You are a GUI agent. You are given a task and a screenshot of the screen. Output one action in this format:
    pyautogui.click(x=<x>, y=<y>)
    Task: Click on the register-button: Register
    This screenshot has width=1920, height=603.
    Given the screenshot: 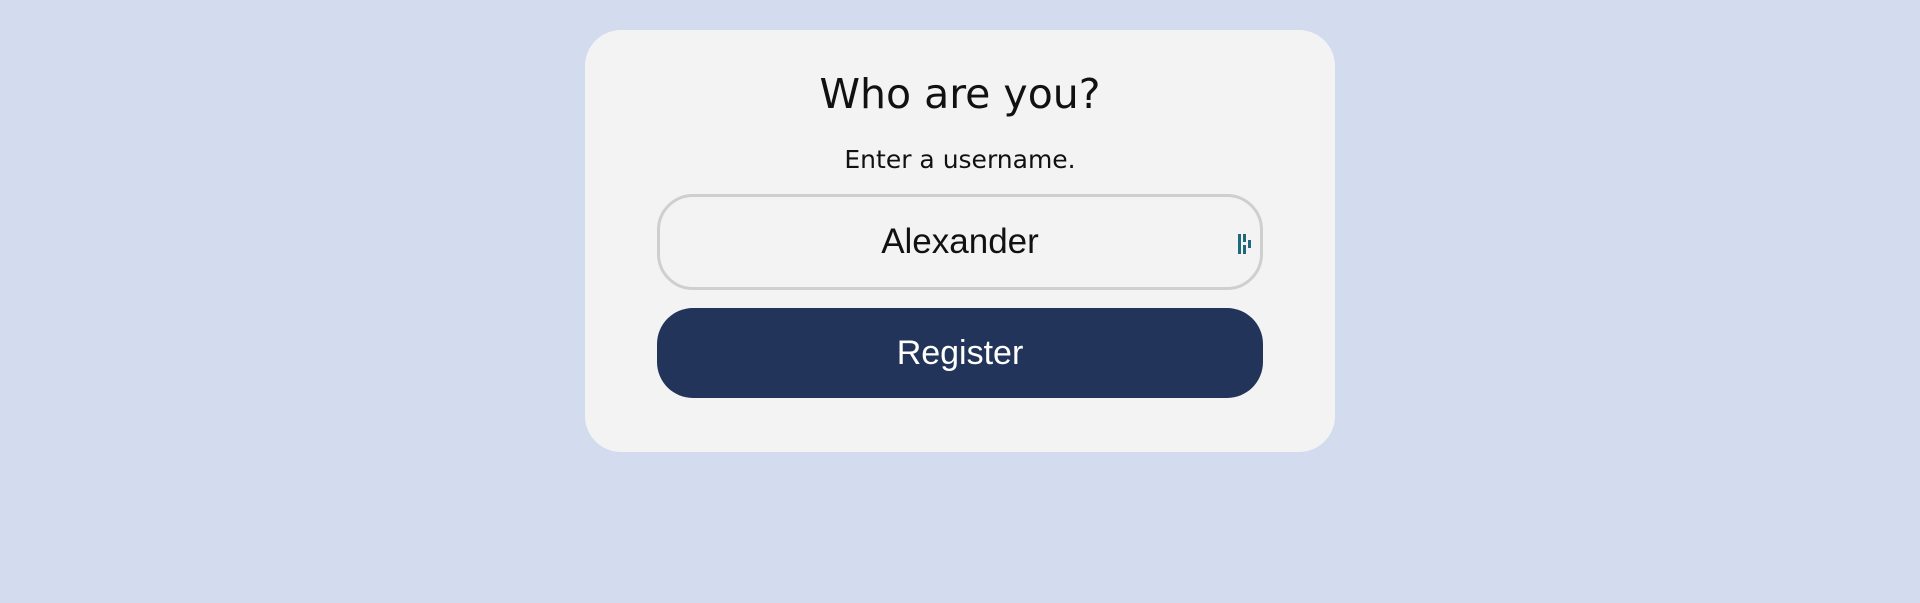 What is the action you would take?
    pyautogui.click(x=960, y=353)
    